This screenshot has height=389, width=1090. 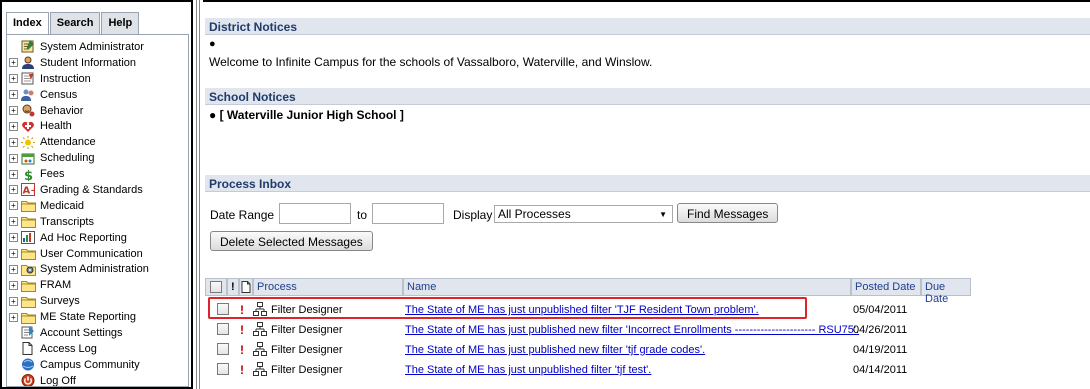 What do you see at coordinates (473, 215) in the screenshot?
I see `display-label: Display` at bounding box center [473, 215].